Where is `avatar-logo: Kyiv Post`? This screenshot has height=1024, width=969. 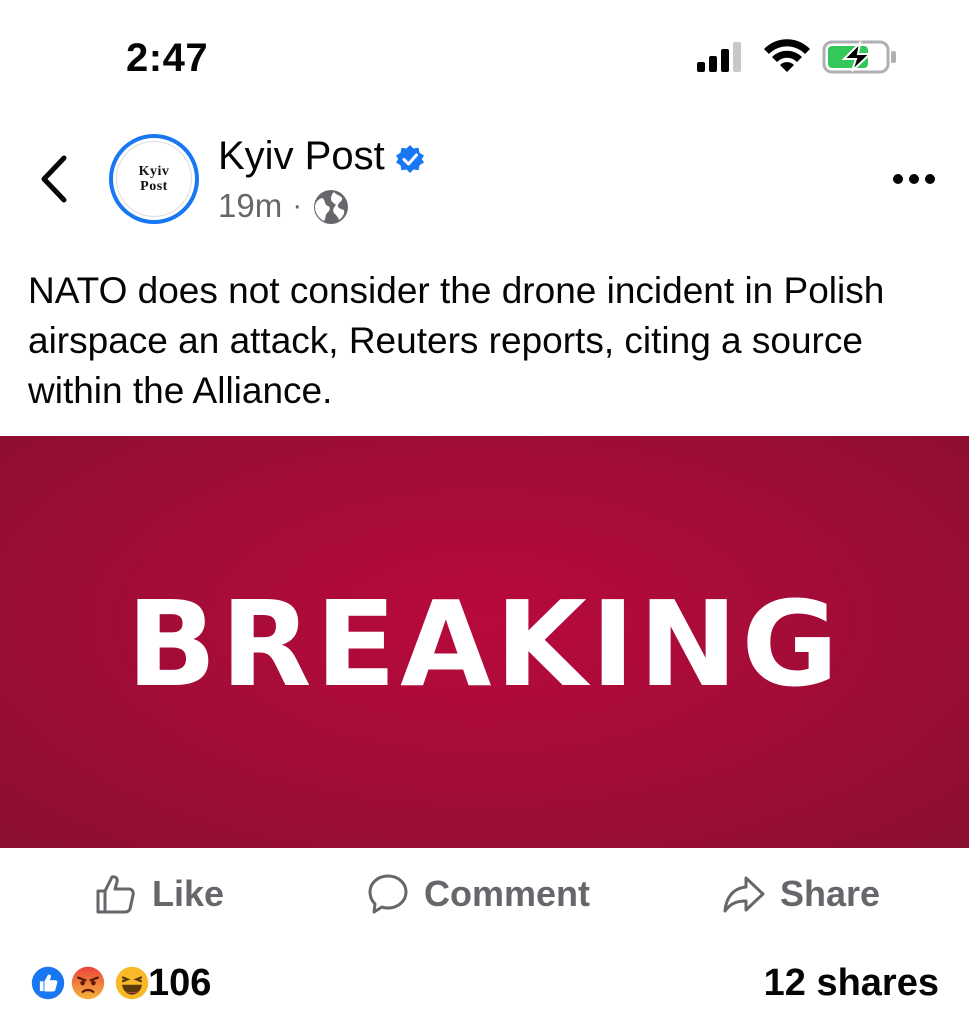
avatar-logo: Kyiv Post is located at coordinates (154, 179).